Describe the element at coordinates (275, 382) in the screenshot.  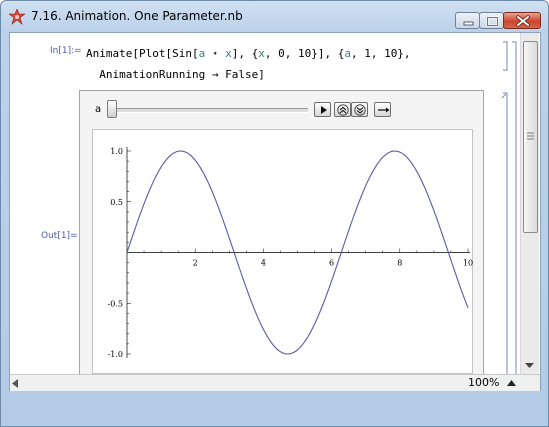
I see `status-bar: 100%` at that location.